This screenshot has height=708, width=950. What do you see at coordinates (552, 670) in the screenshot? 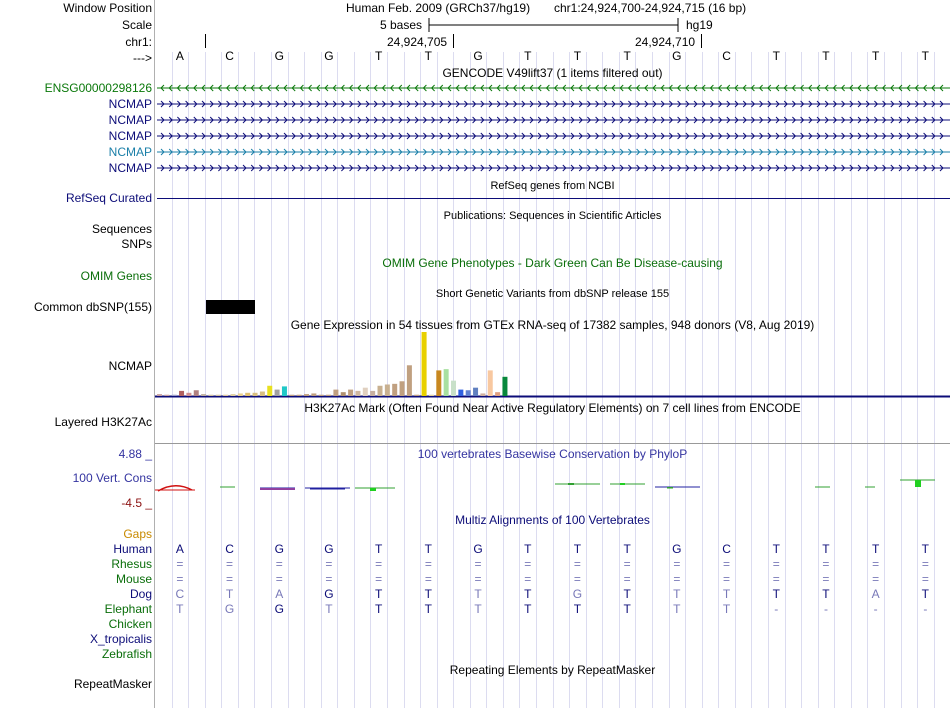
I see `repeatmasker-track-title: Repeating Elements by RepeatMasker` at bounding box center [552, 670].